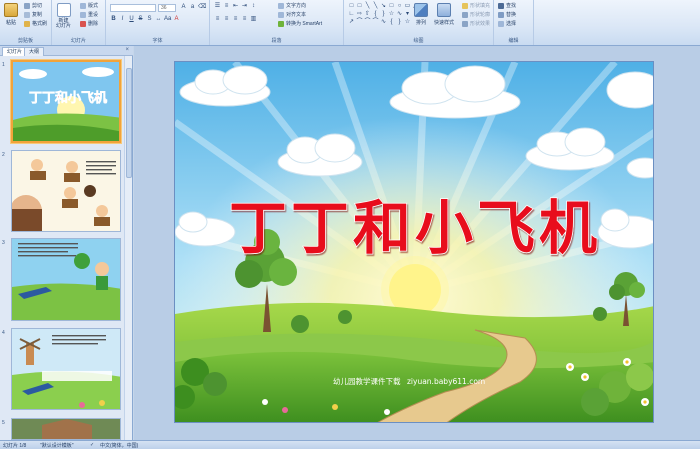  I want to click on copy-button: 复制, so click(33, 14).